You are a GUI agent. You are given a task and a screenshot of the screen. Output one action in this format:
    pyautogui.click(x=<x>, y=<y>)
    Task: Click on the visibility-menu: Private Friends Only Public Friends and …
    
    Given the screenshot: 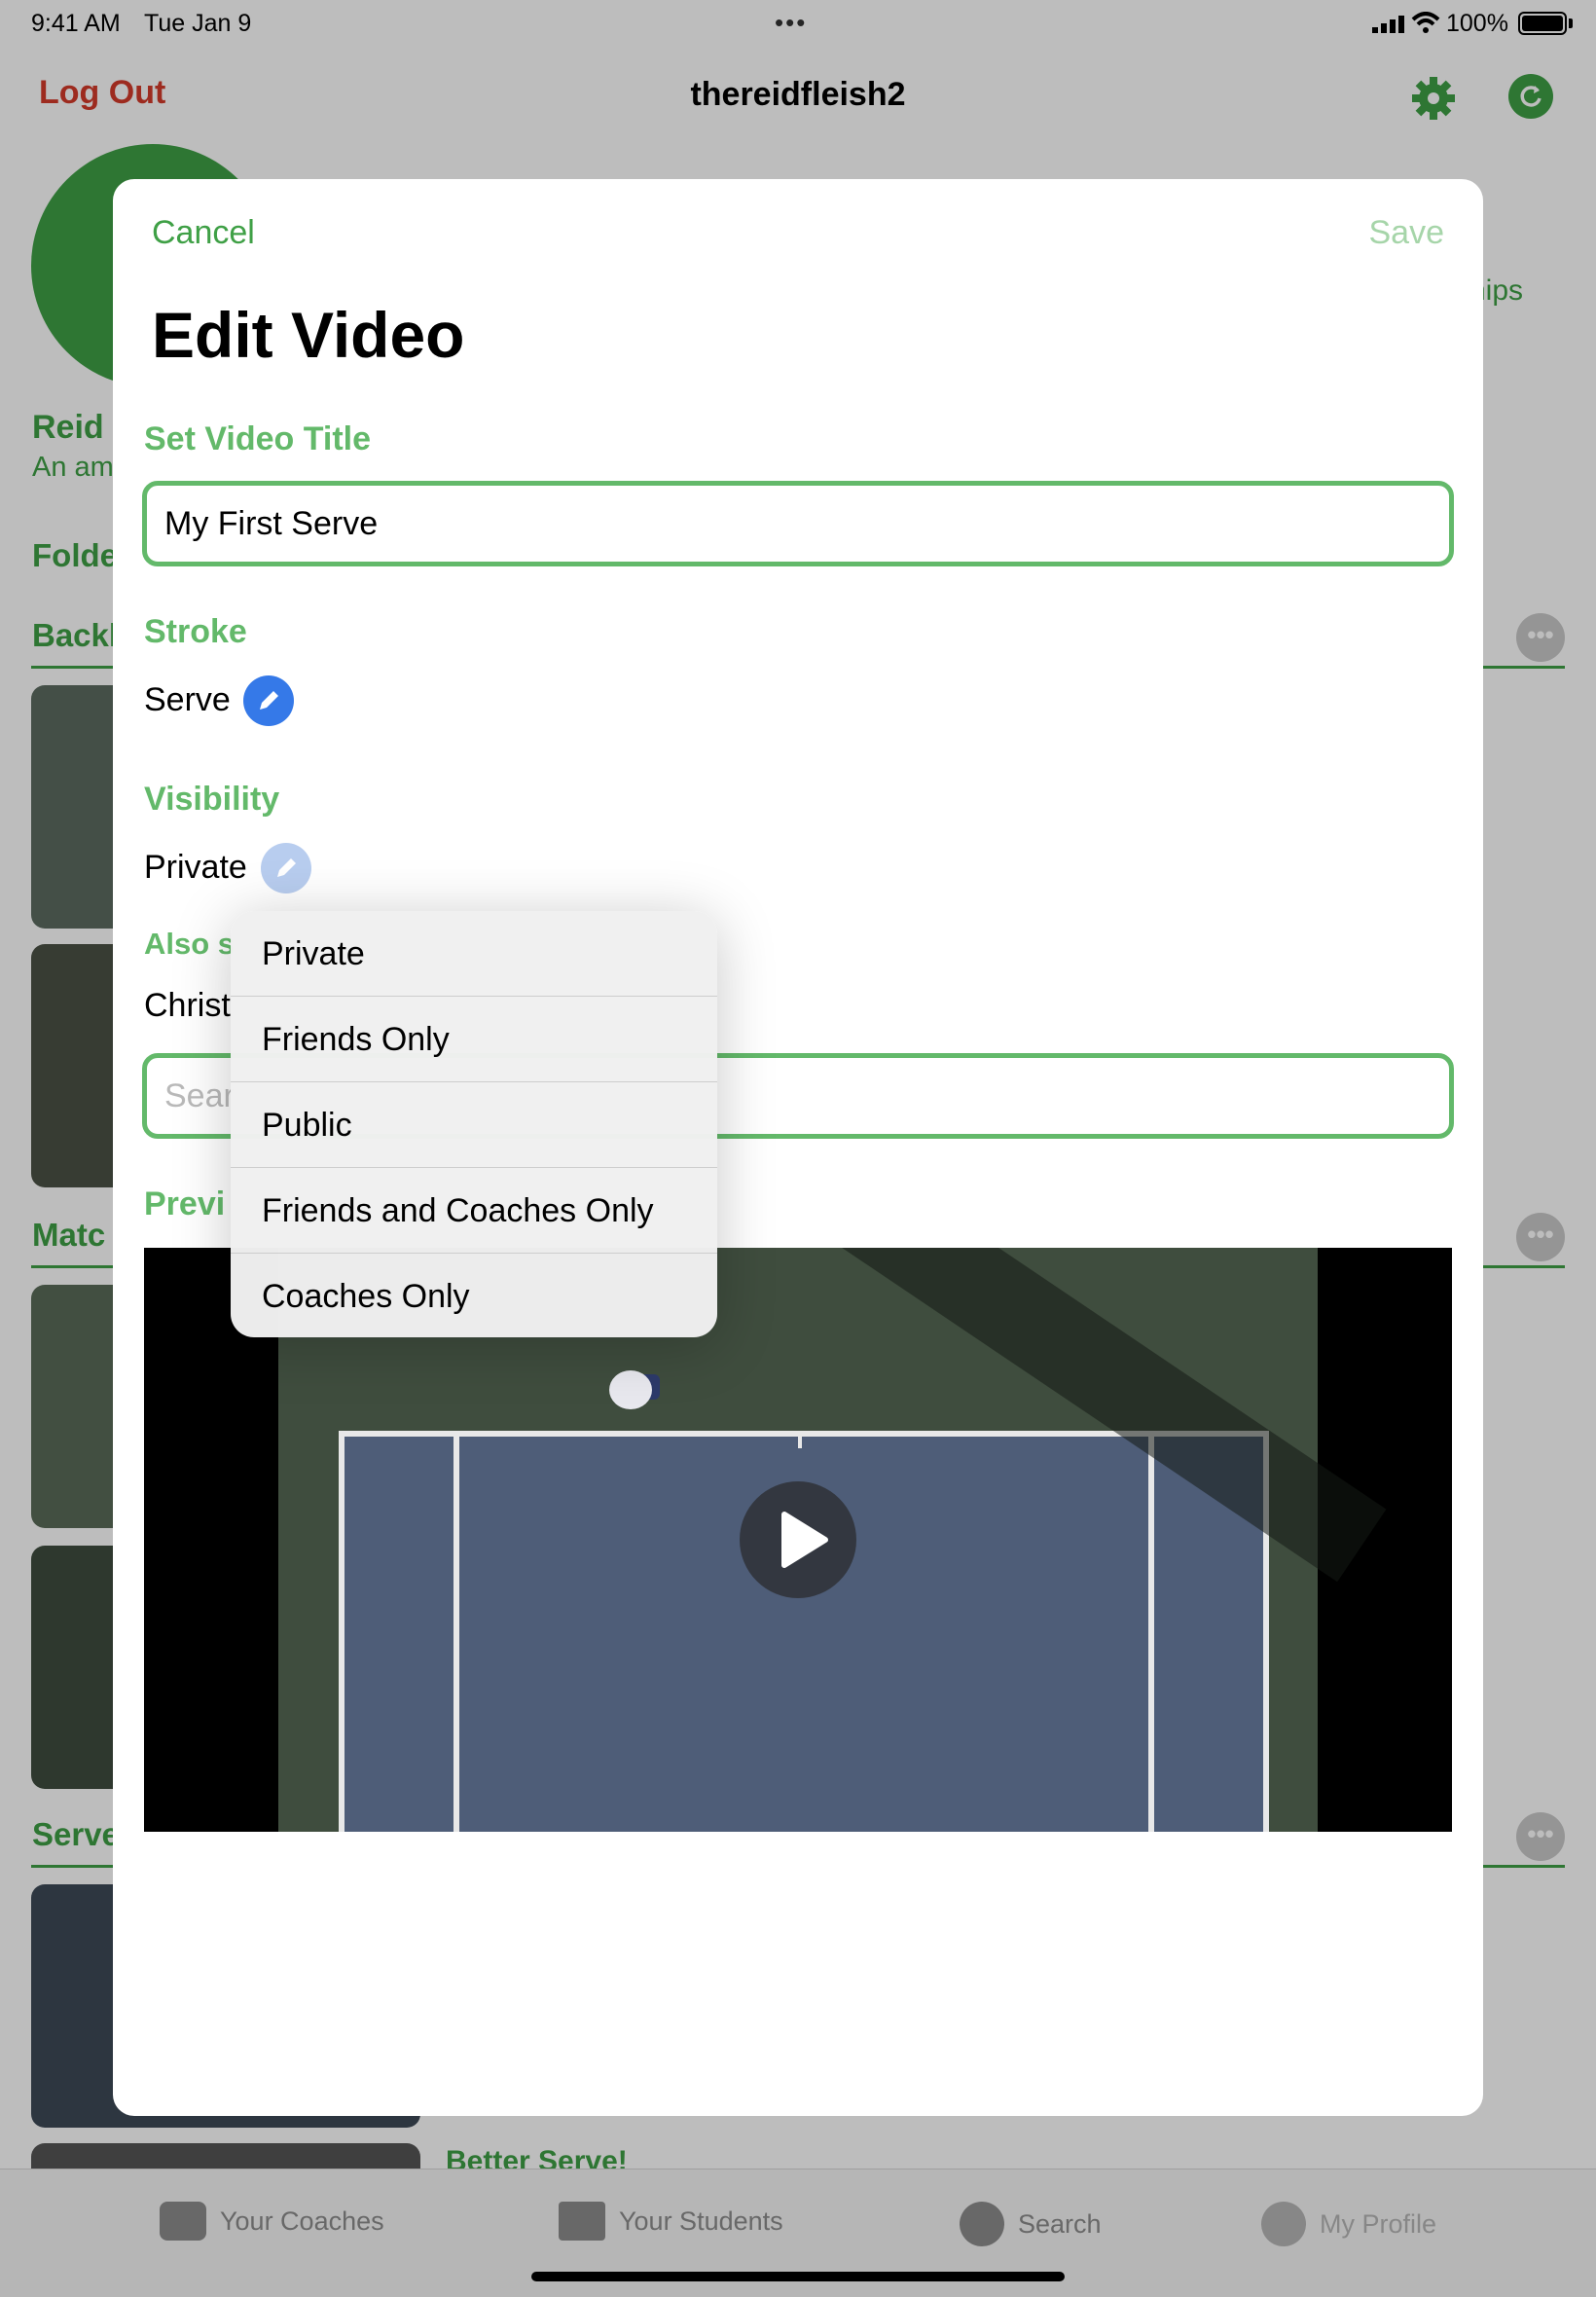 What is the action you would take?
    pyautogui.click(x=474, y=1124)
    